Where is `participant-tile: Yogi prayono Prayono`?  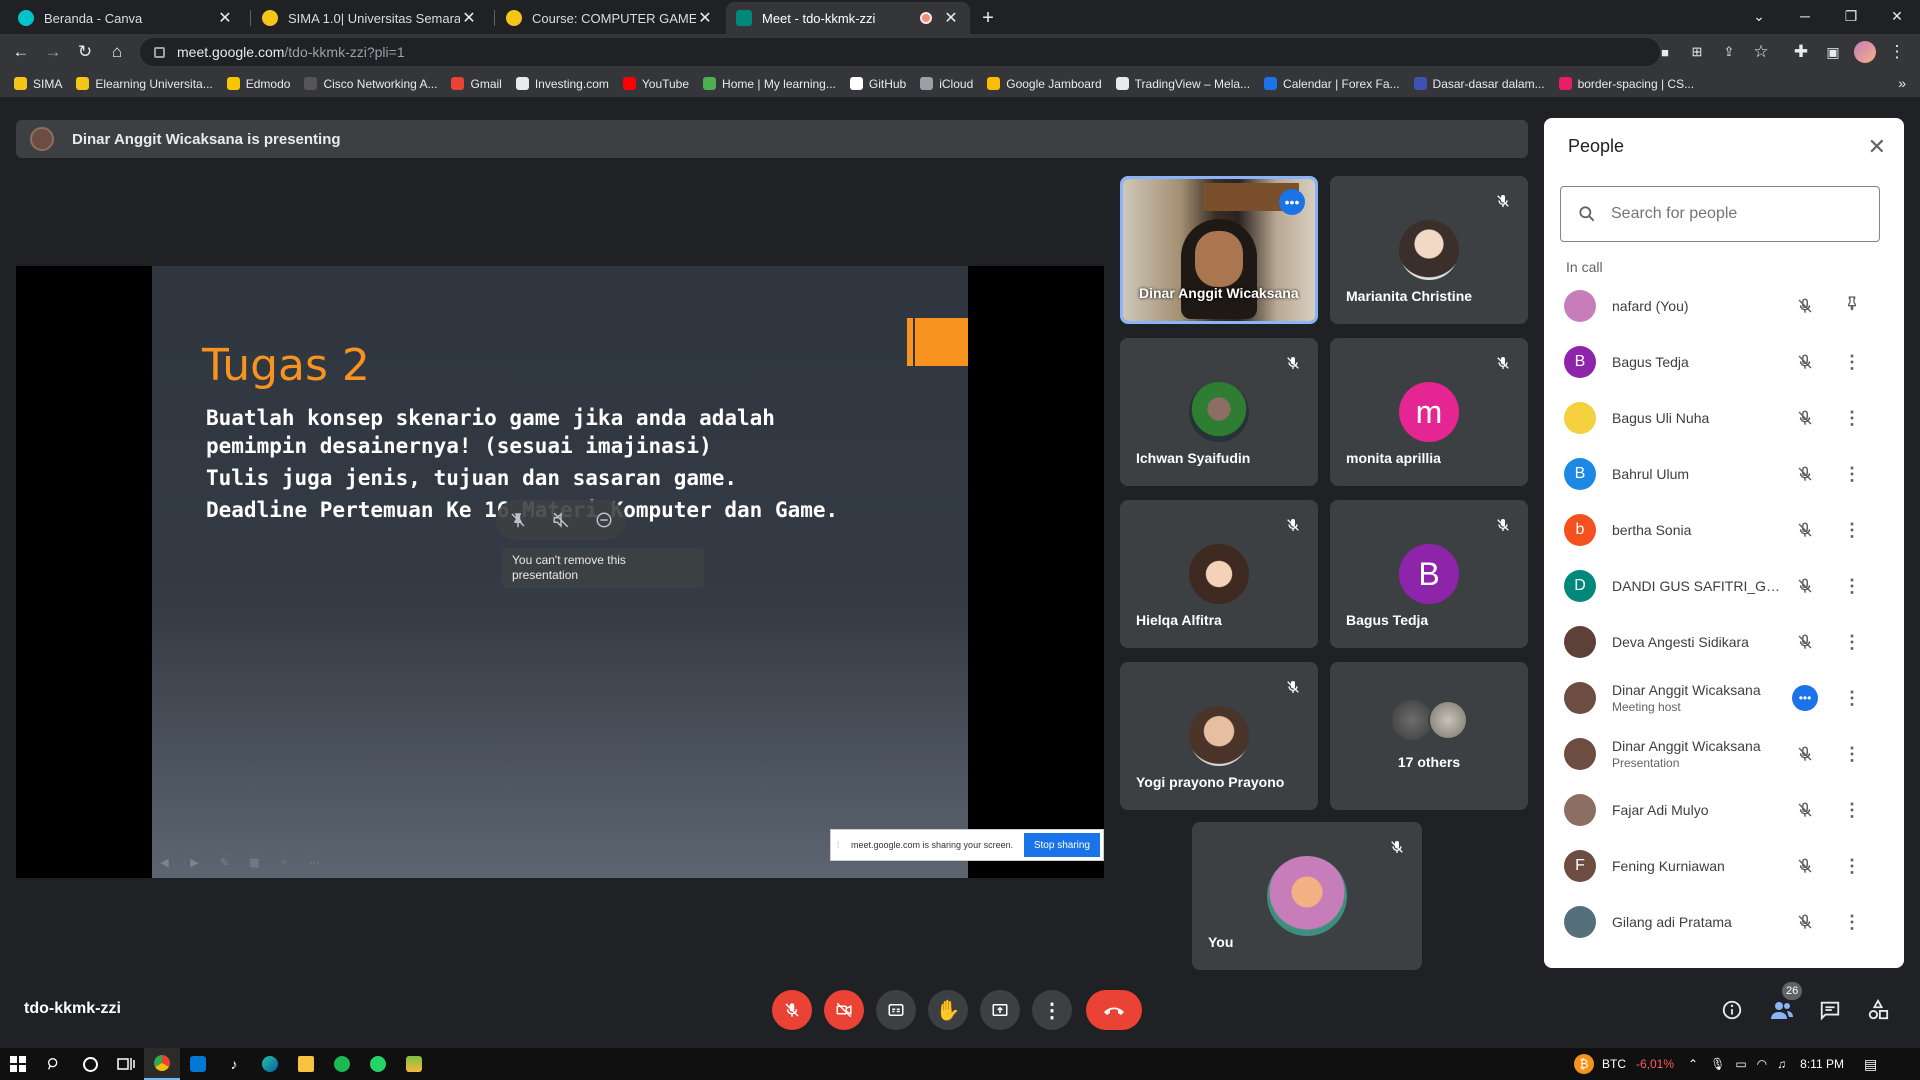 participant-tile: Yogi prayono Prayono is located at coordinates (1219, 736).